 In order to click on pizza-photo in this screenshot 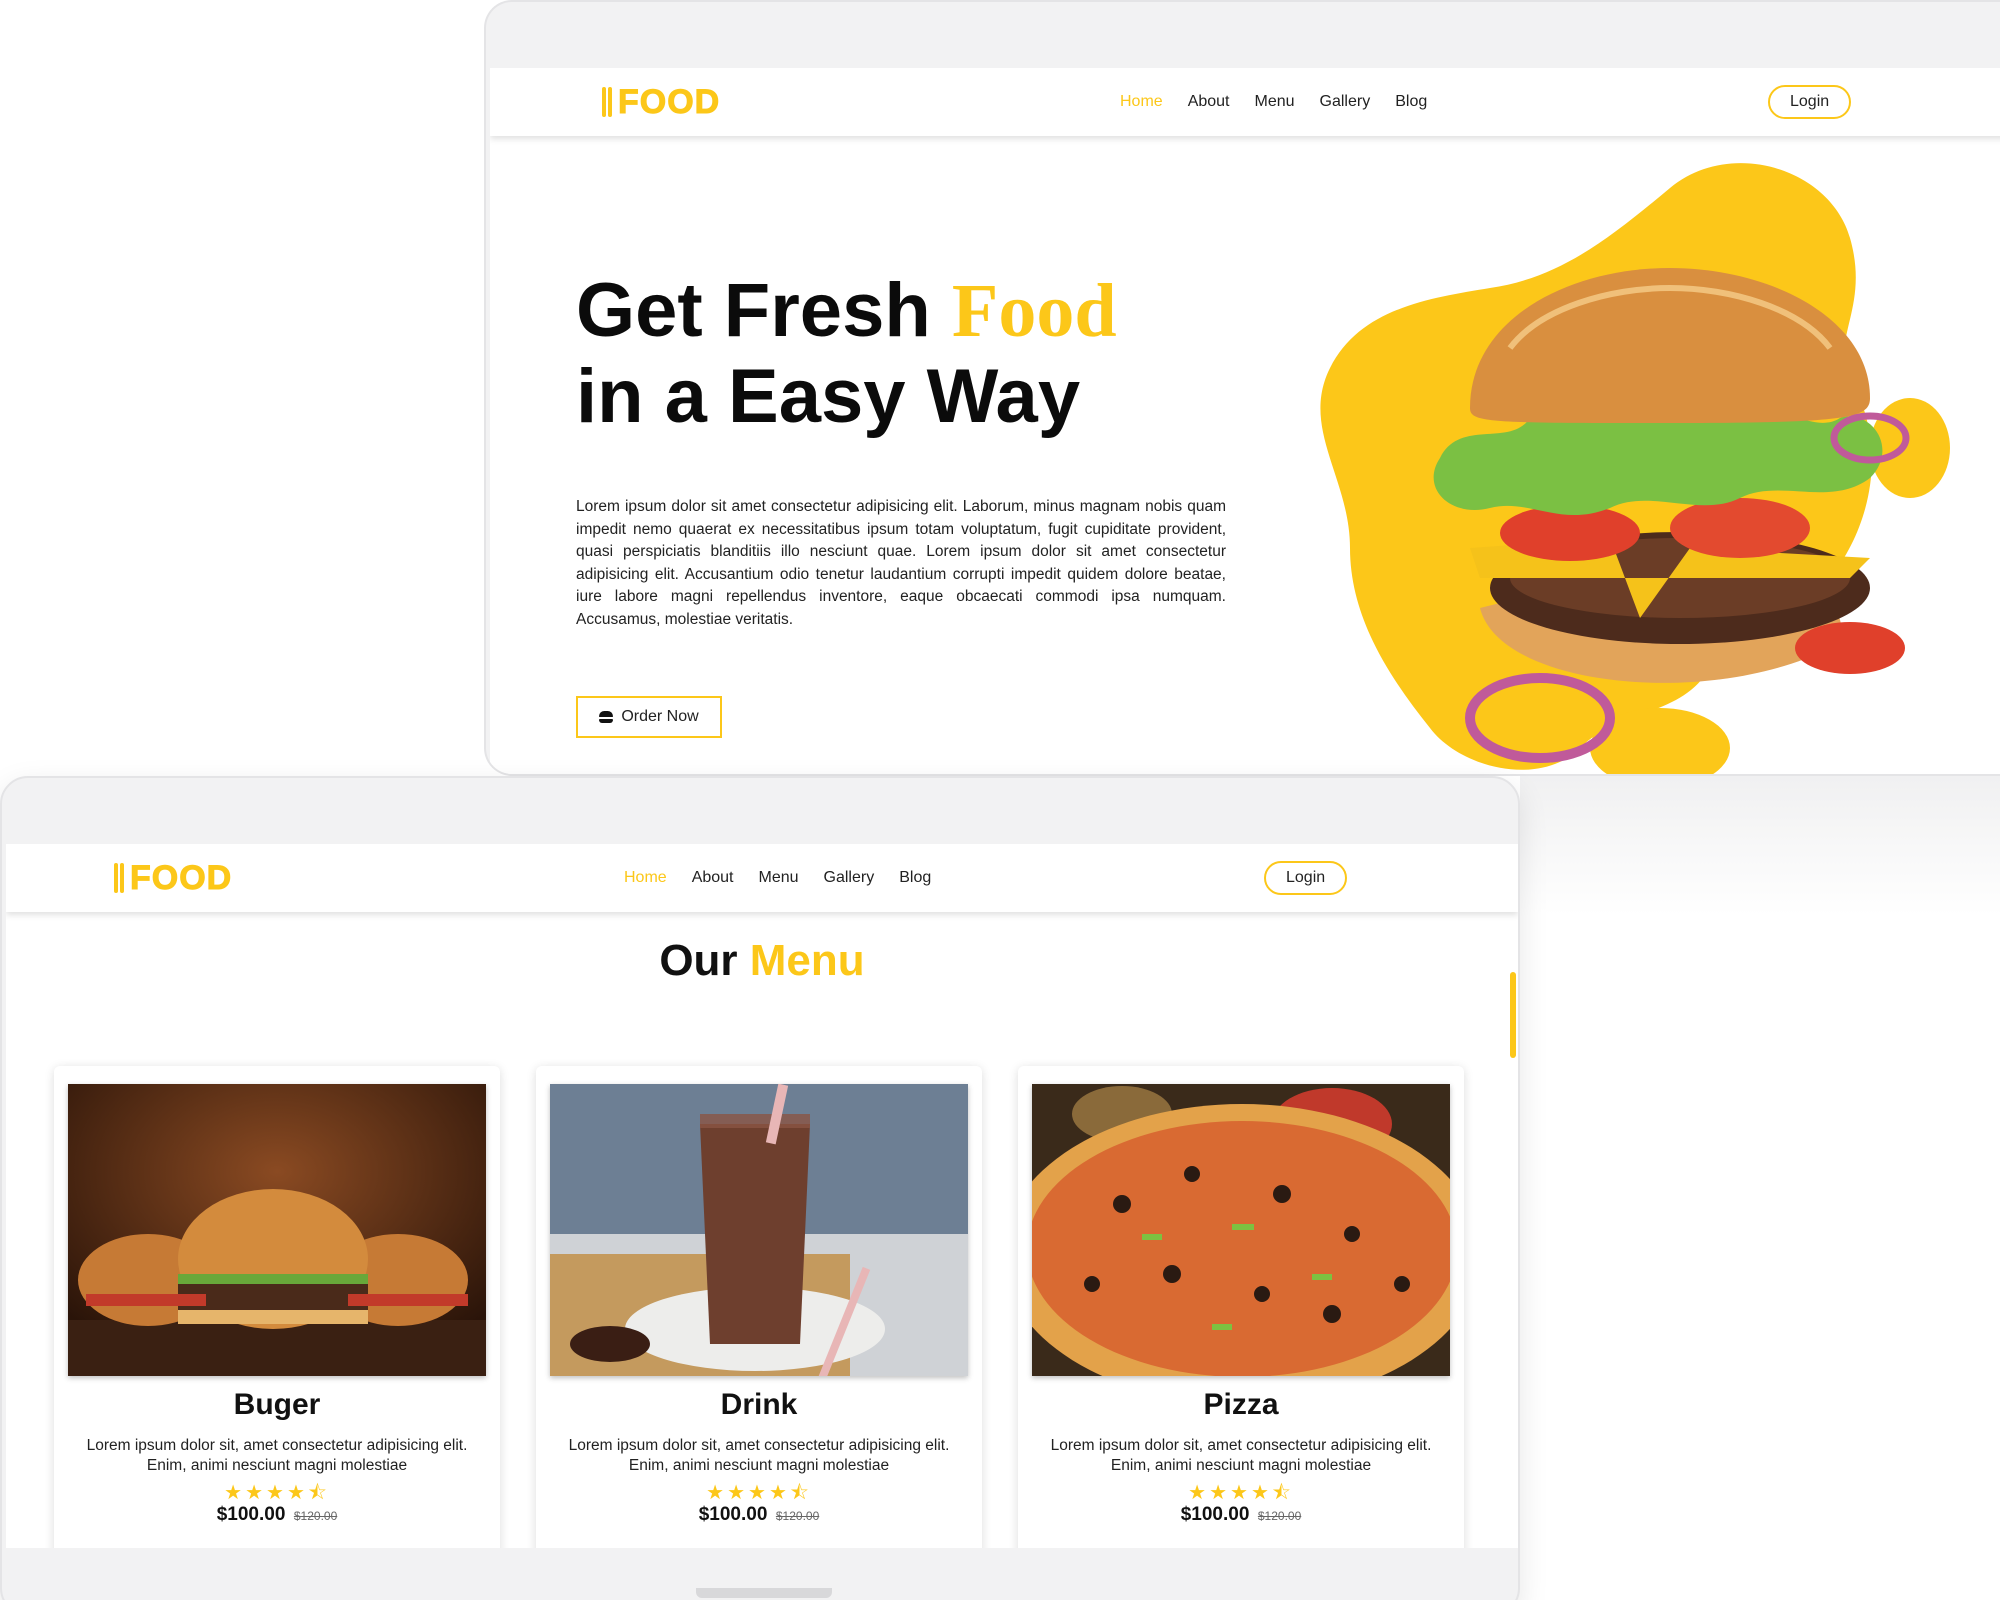, I will do `click(1241, 1230)`.